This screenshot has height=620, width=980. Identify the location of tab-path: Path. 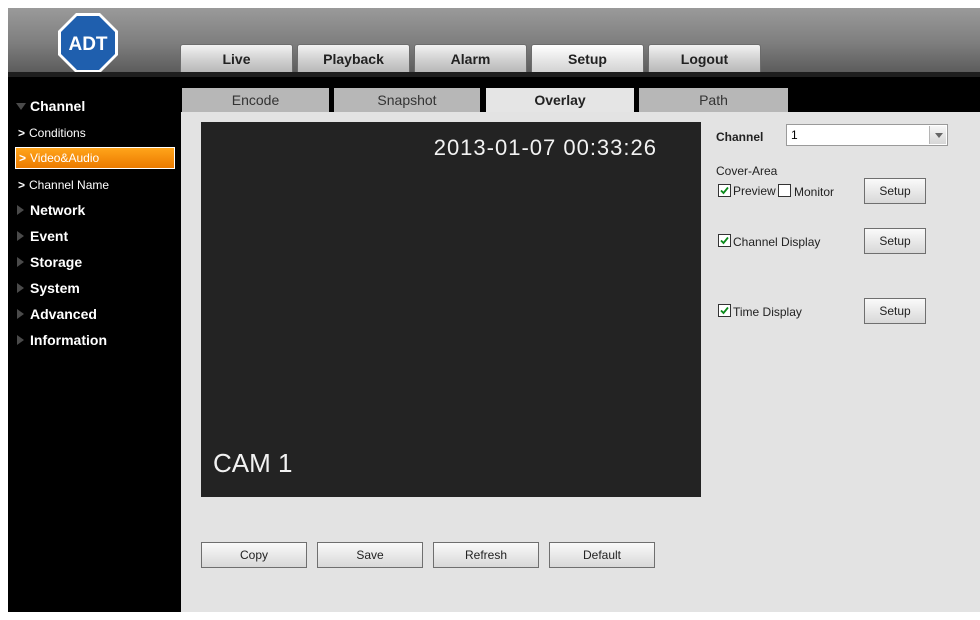
(713, 100).